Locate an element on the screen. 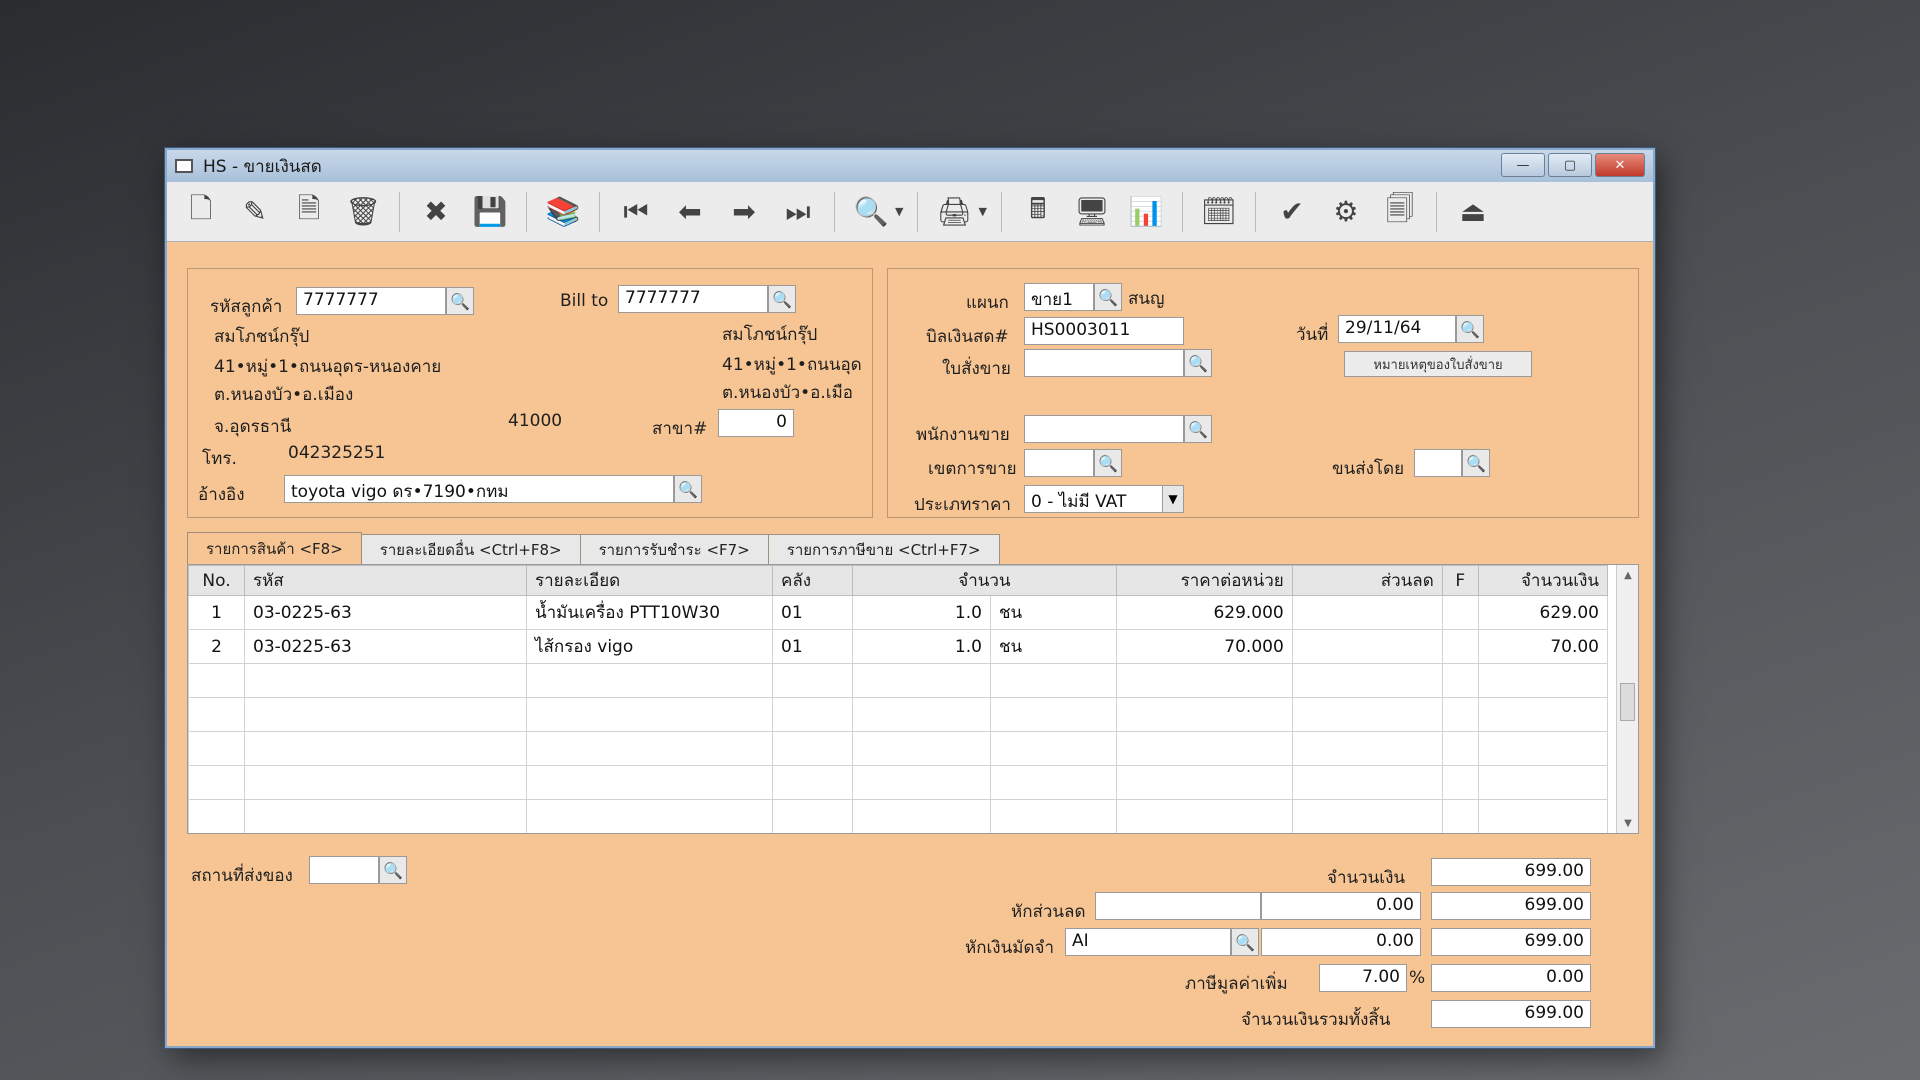 Image resolution: width=1920 pixels, height=1080 pixels. tab-3: รายการรับชำระ <F7> is located at coordinates (674, 549).